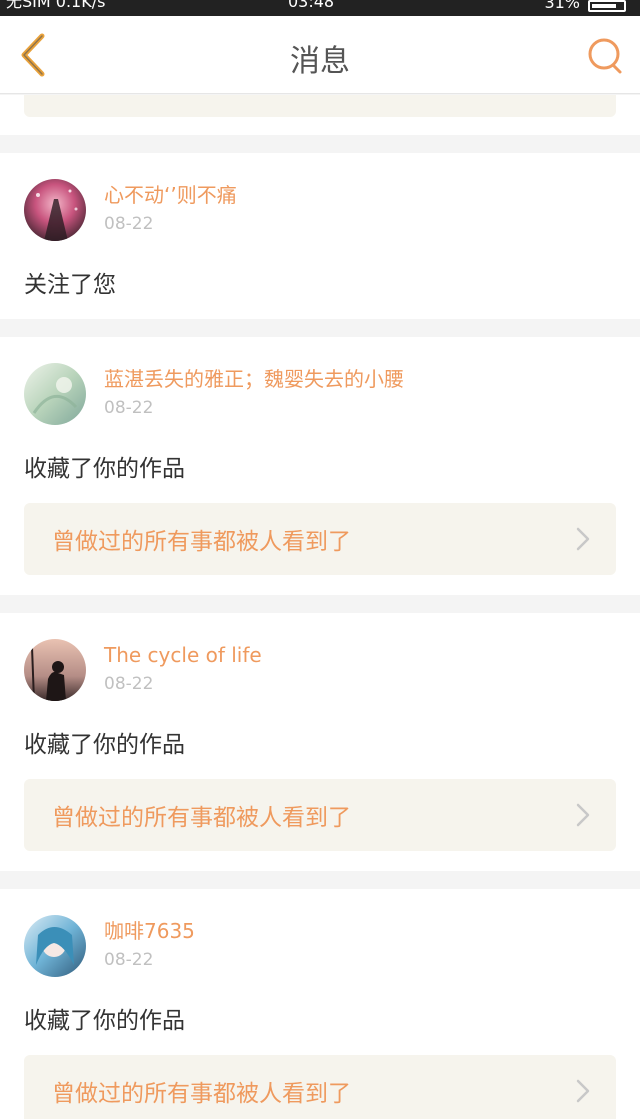 The height and width of the screenshot is (1119, 640). What do you see at coordinates (56, 5) in the screenshot?
I see `carrier-text: 无SIM 0.1K/s` at bounding box center [56, 5].